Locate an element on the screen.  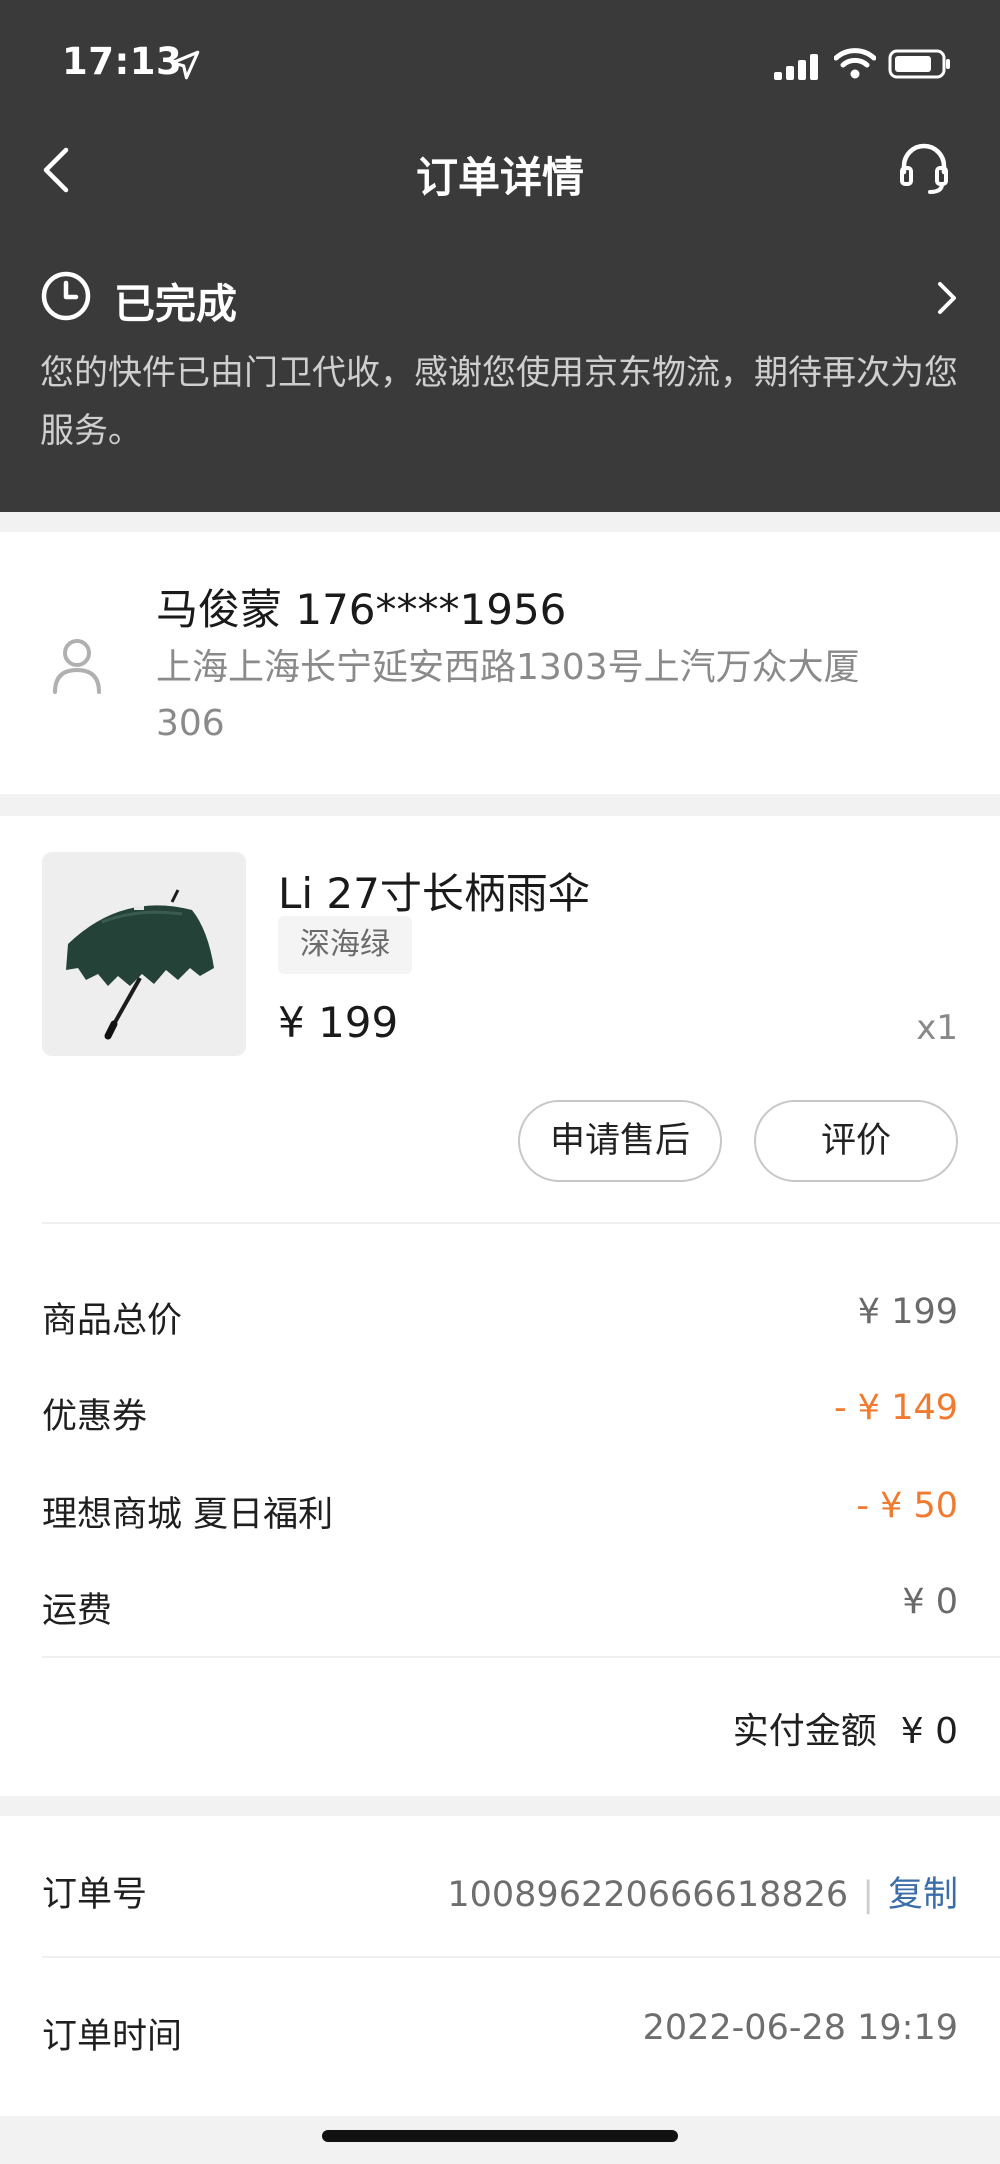
summary-label: 优惠券 is located at coordinates (95, 1417).